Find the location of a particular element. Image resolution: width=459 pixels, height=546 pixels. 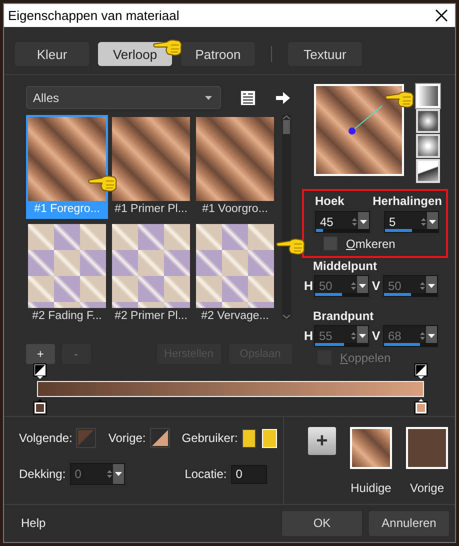

chevron-up-icon is located at coordinates (286, 117).